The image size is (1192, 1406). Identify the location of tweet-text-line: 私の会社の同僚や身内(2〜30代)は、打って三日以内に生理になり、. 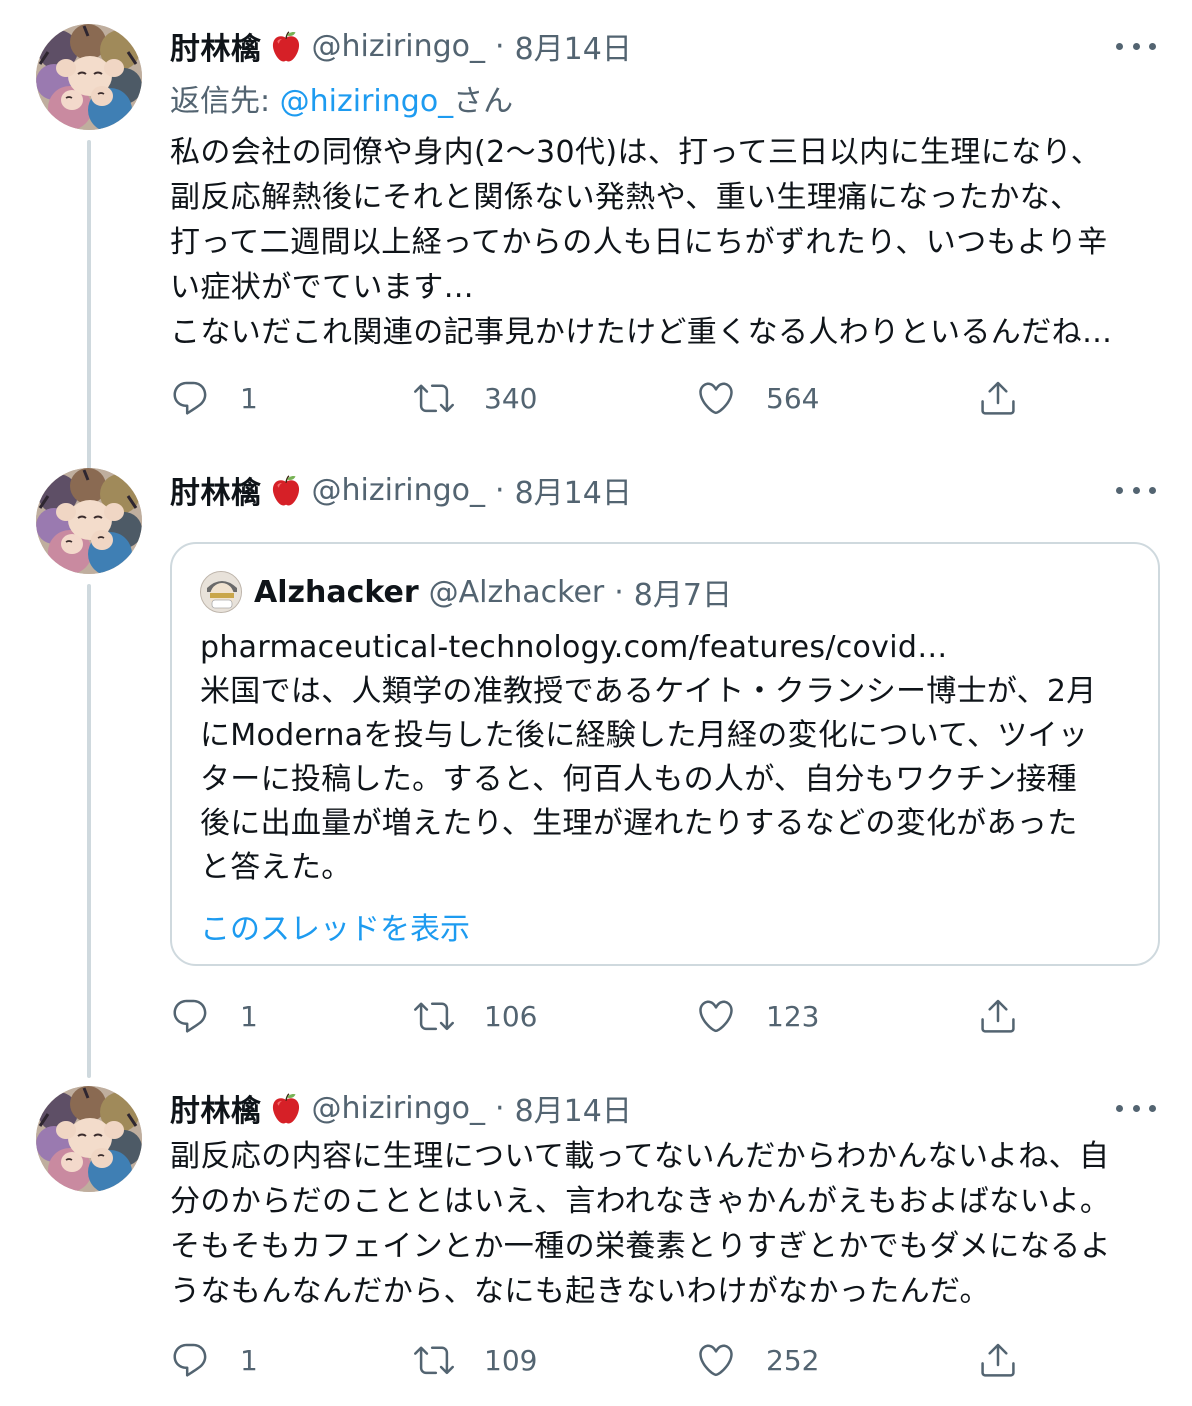
(636, 152).